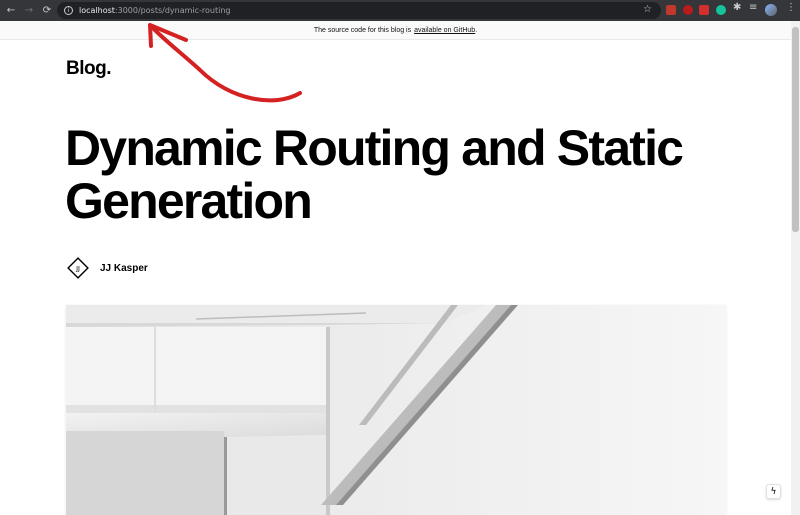 Image resolution: width=800 pixels, height=515 pixels. Describe the element at coordinates (795, 268) in the screenshot. I see `page-scrollbar` at that location.